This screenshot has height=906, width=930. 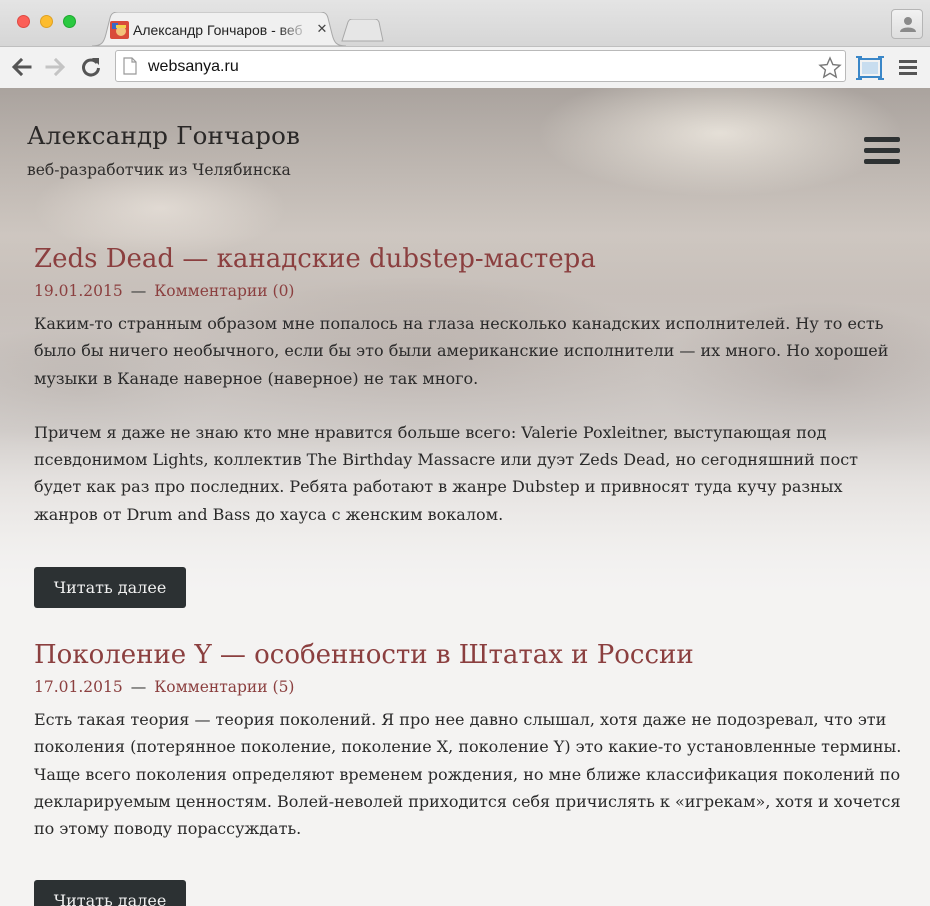 I want to click on profile-button, so click(x=907, y=24).